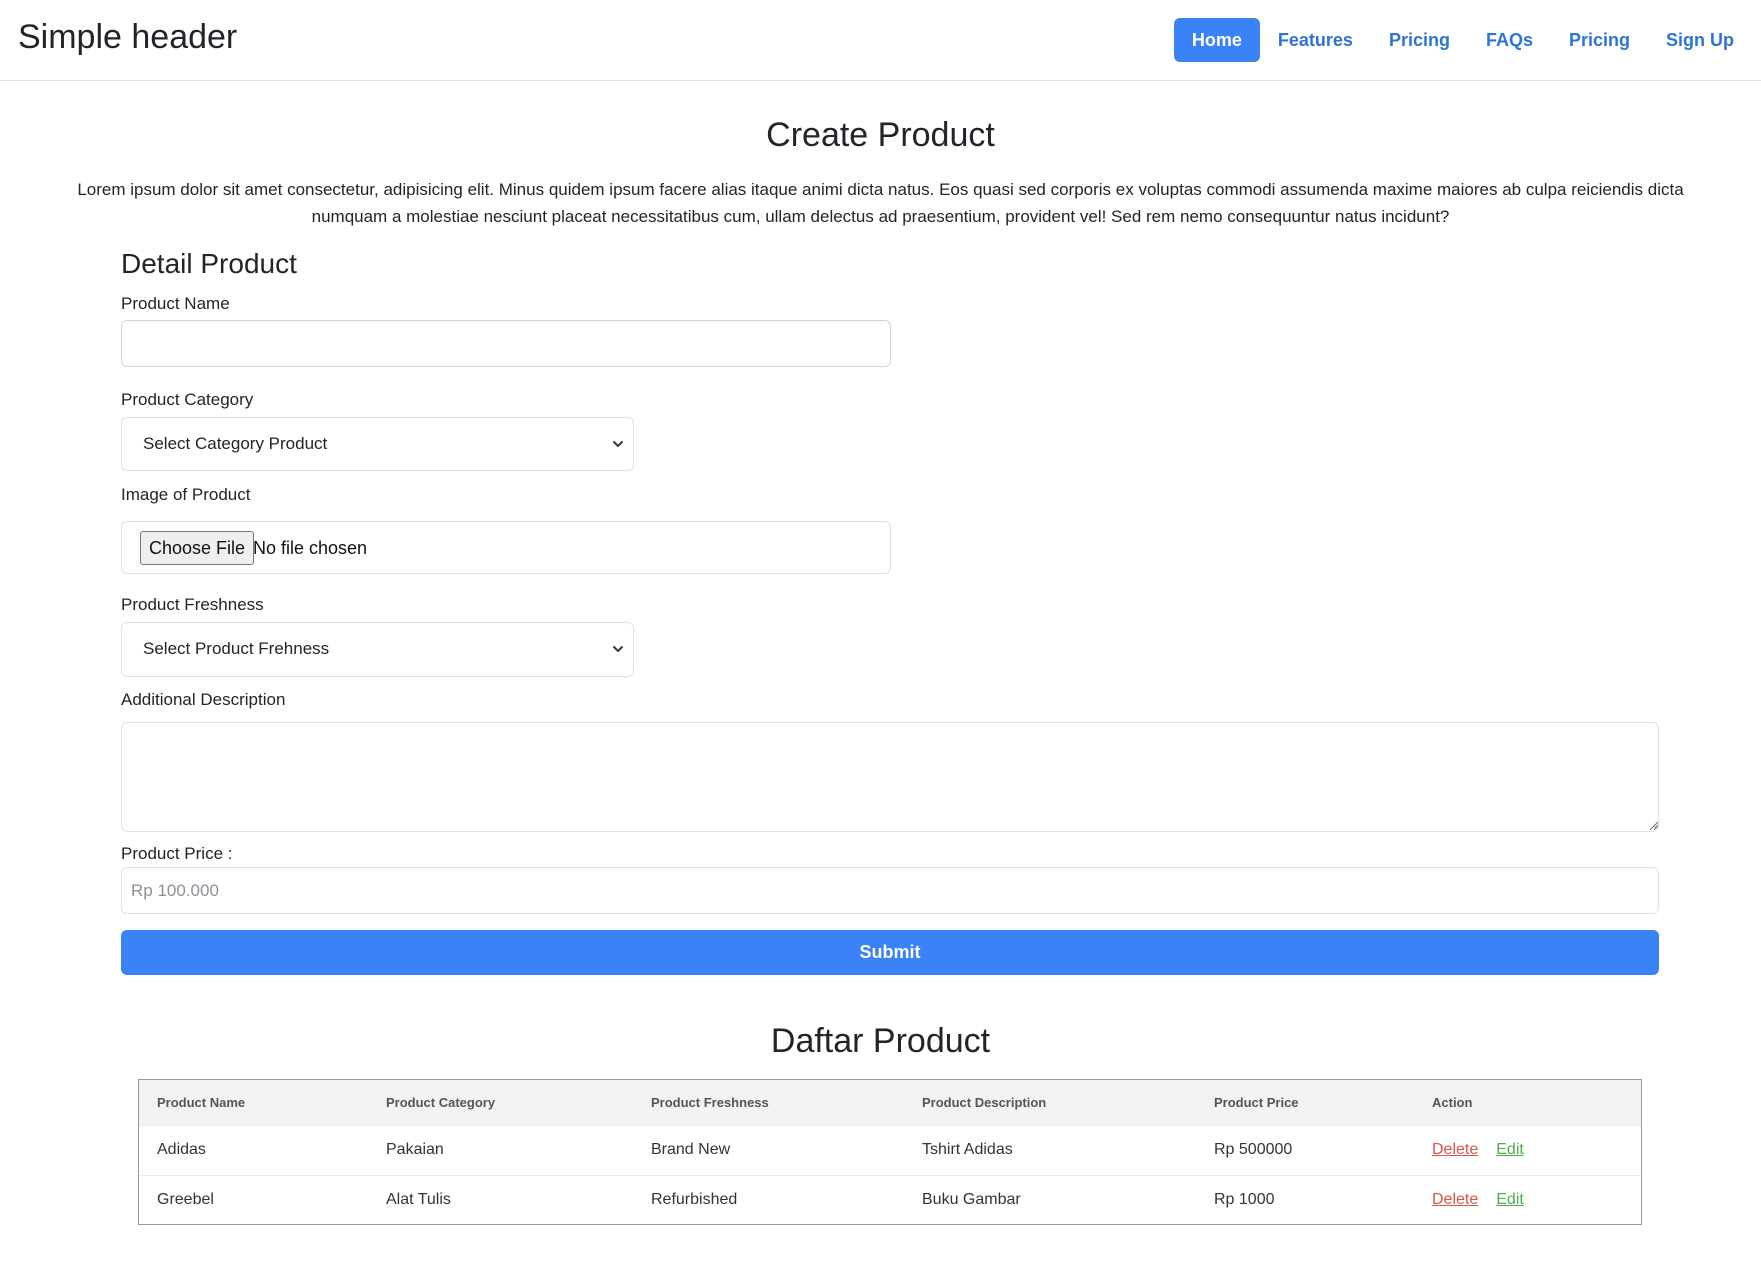 The width and height of the screenshot is (1761, 1269). Describe the element at coordinates (500, 1102) in the screenshot. I see `column-header-category: Product Category` at that location.